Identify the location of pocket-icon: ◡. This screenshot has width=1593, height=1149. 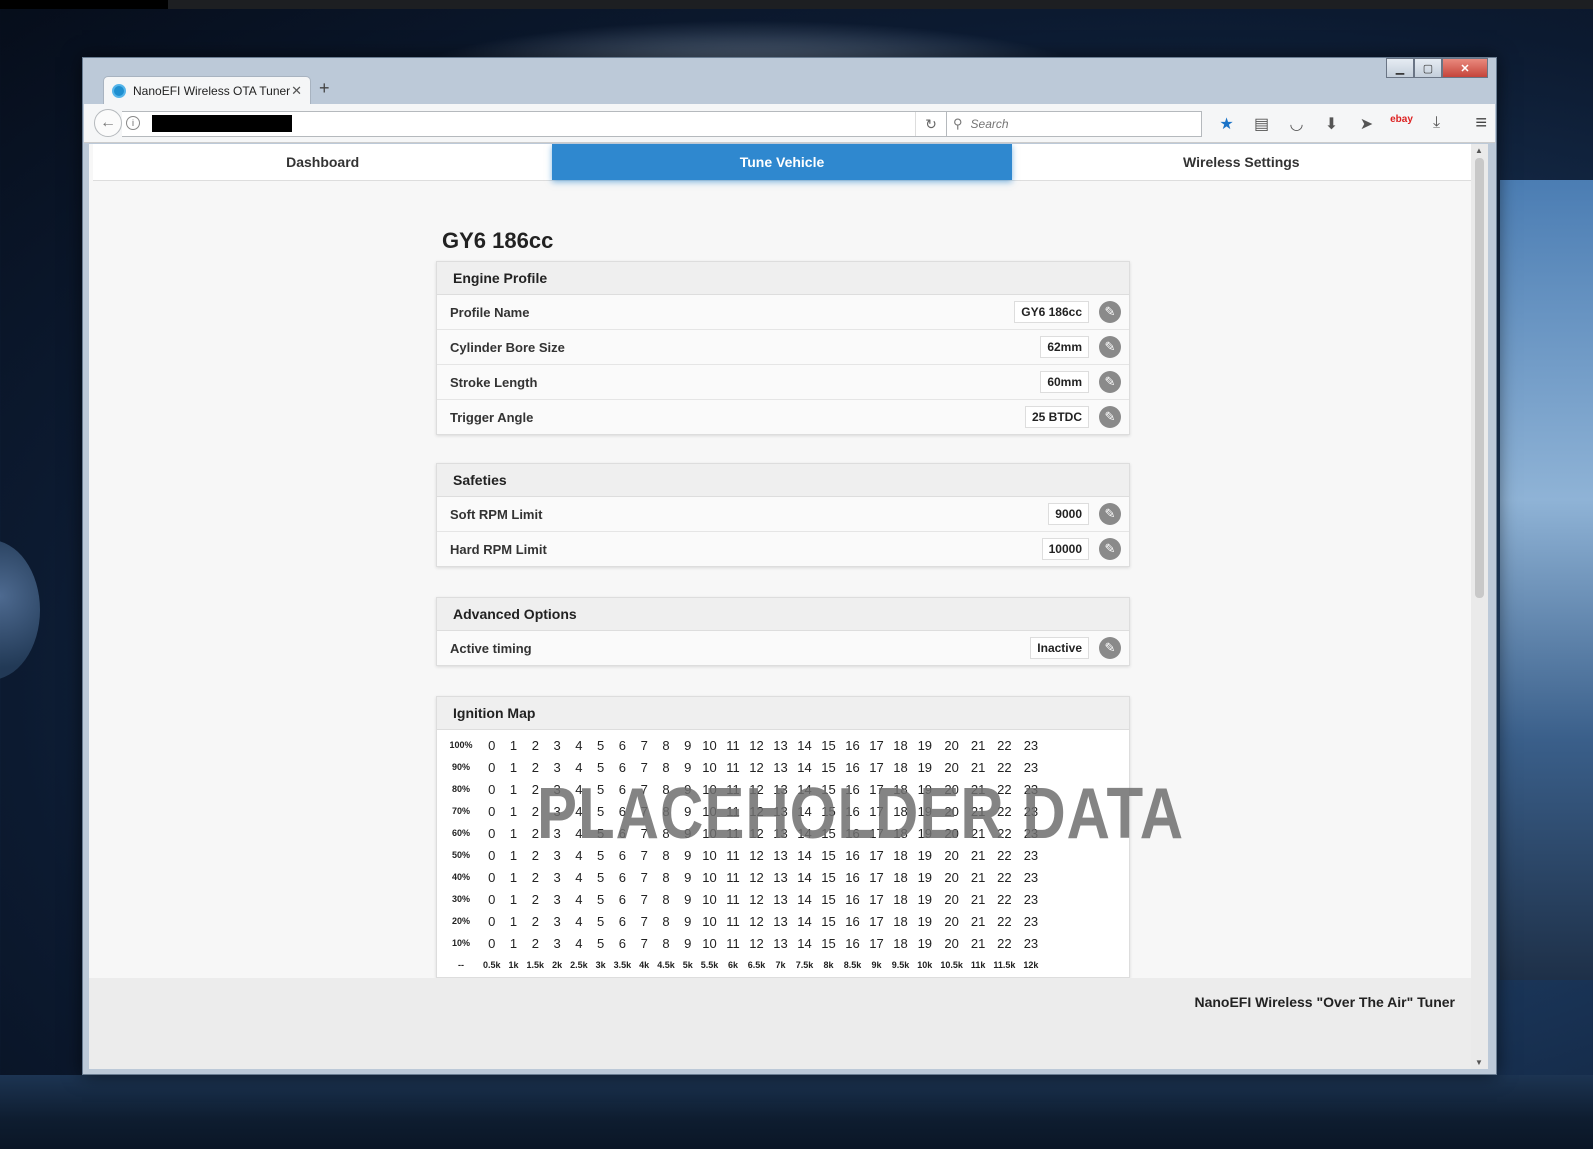
(1296, 124).